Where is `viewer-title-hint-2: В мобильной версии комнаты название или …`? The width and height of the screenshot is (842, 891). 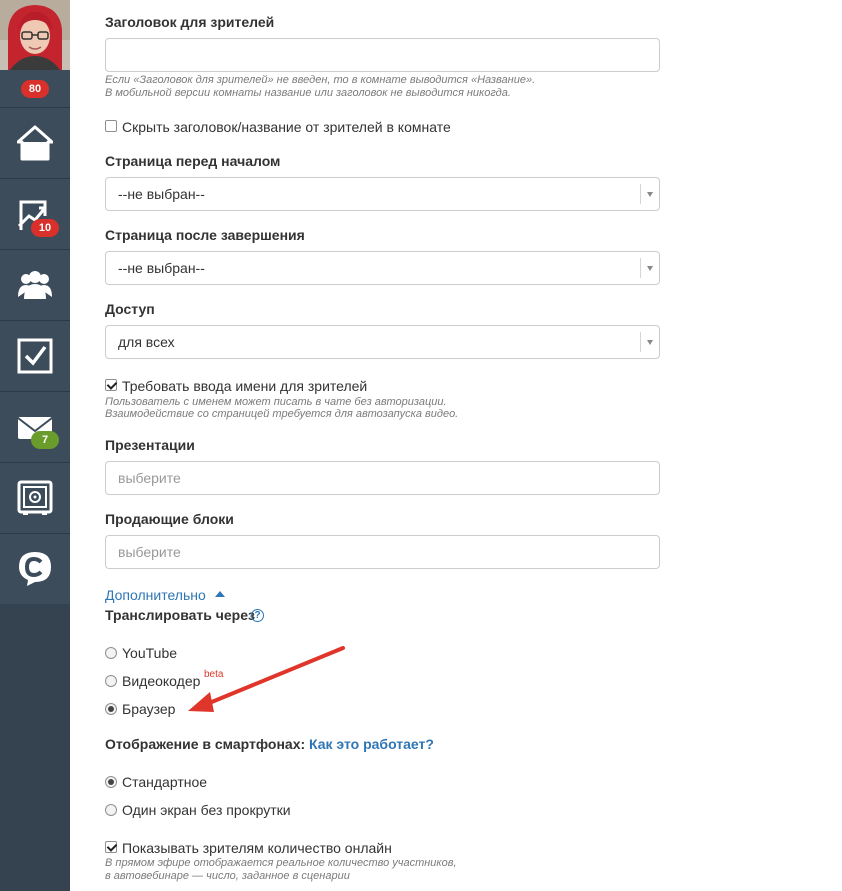
viewer-title-hint-2: В мобильной версии комнаты название или … is located at coordinates (308, 93).